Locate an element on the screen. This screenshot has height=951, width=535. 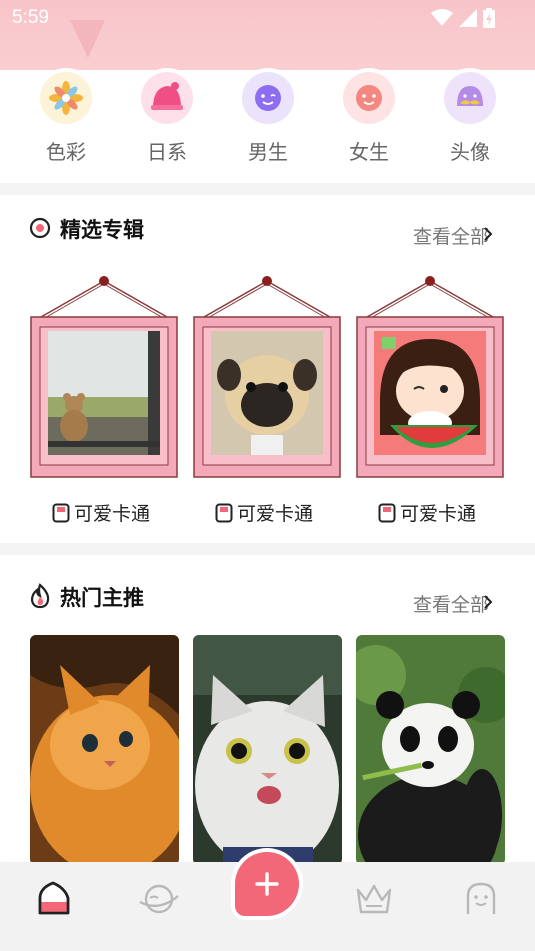
mustache-face-icon is located at coordinates (470, 98).